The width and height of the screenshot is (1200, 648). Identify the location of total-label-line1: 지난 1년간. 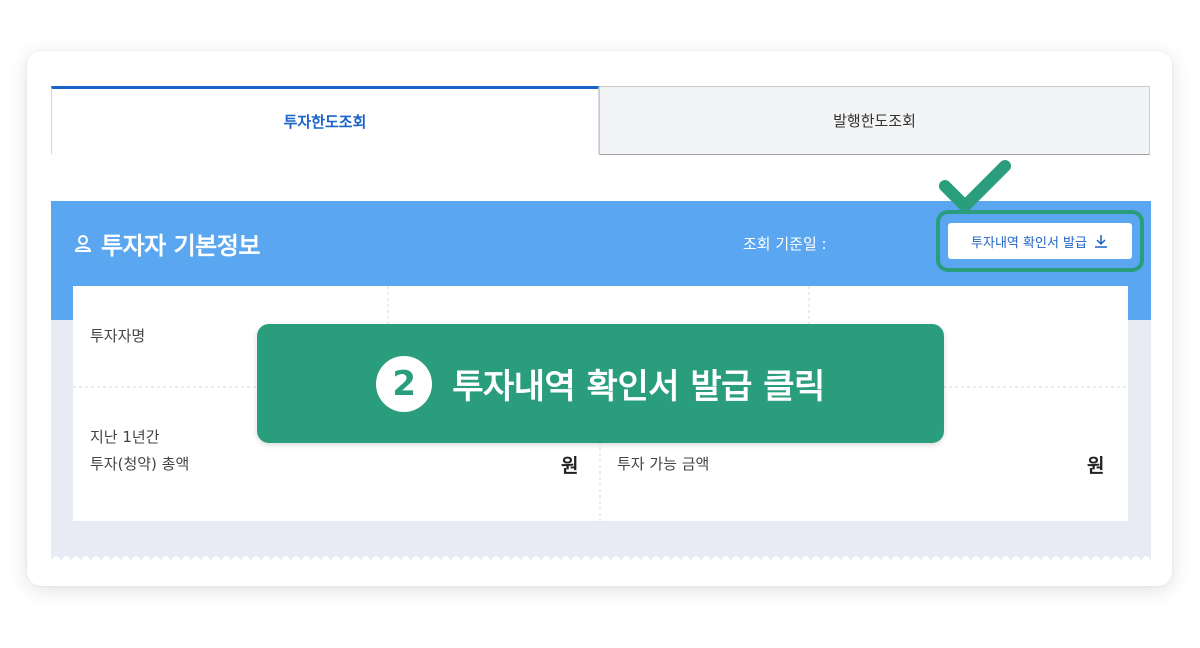
(125, 437).